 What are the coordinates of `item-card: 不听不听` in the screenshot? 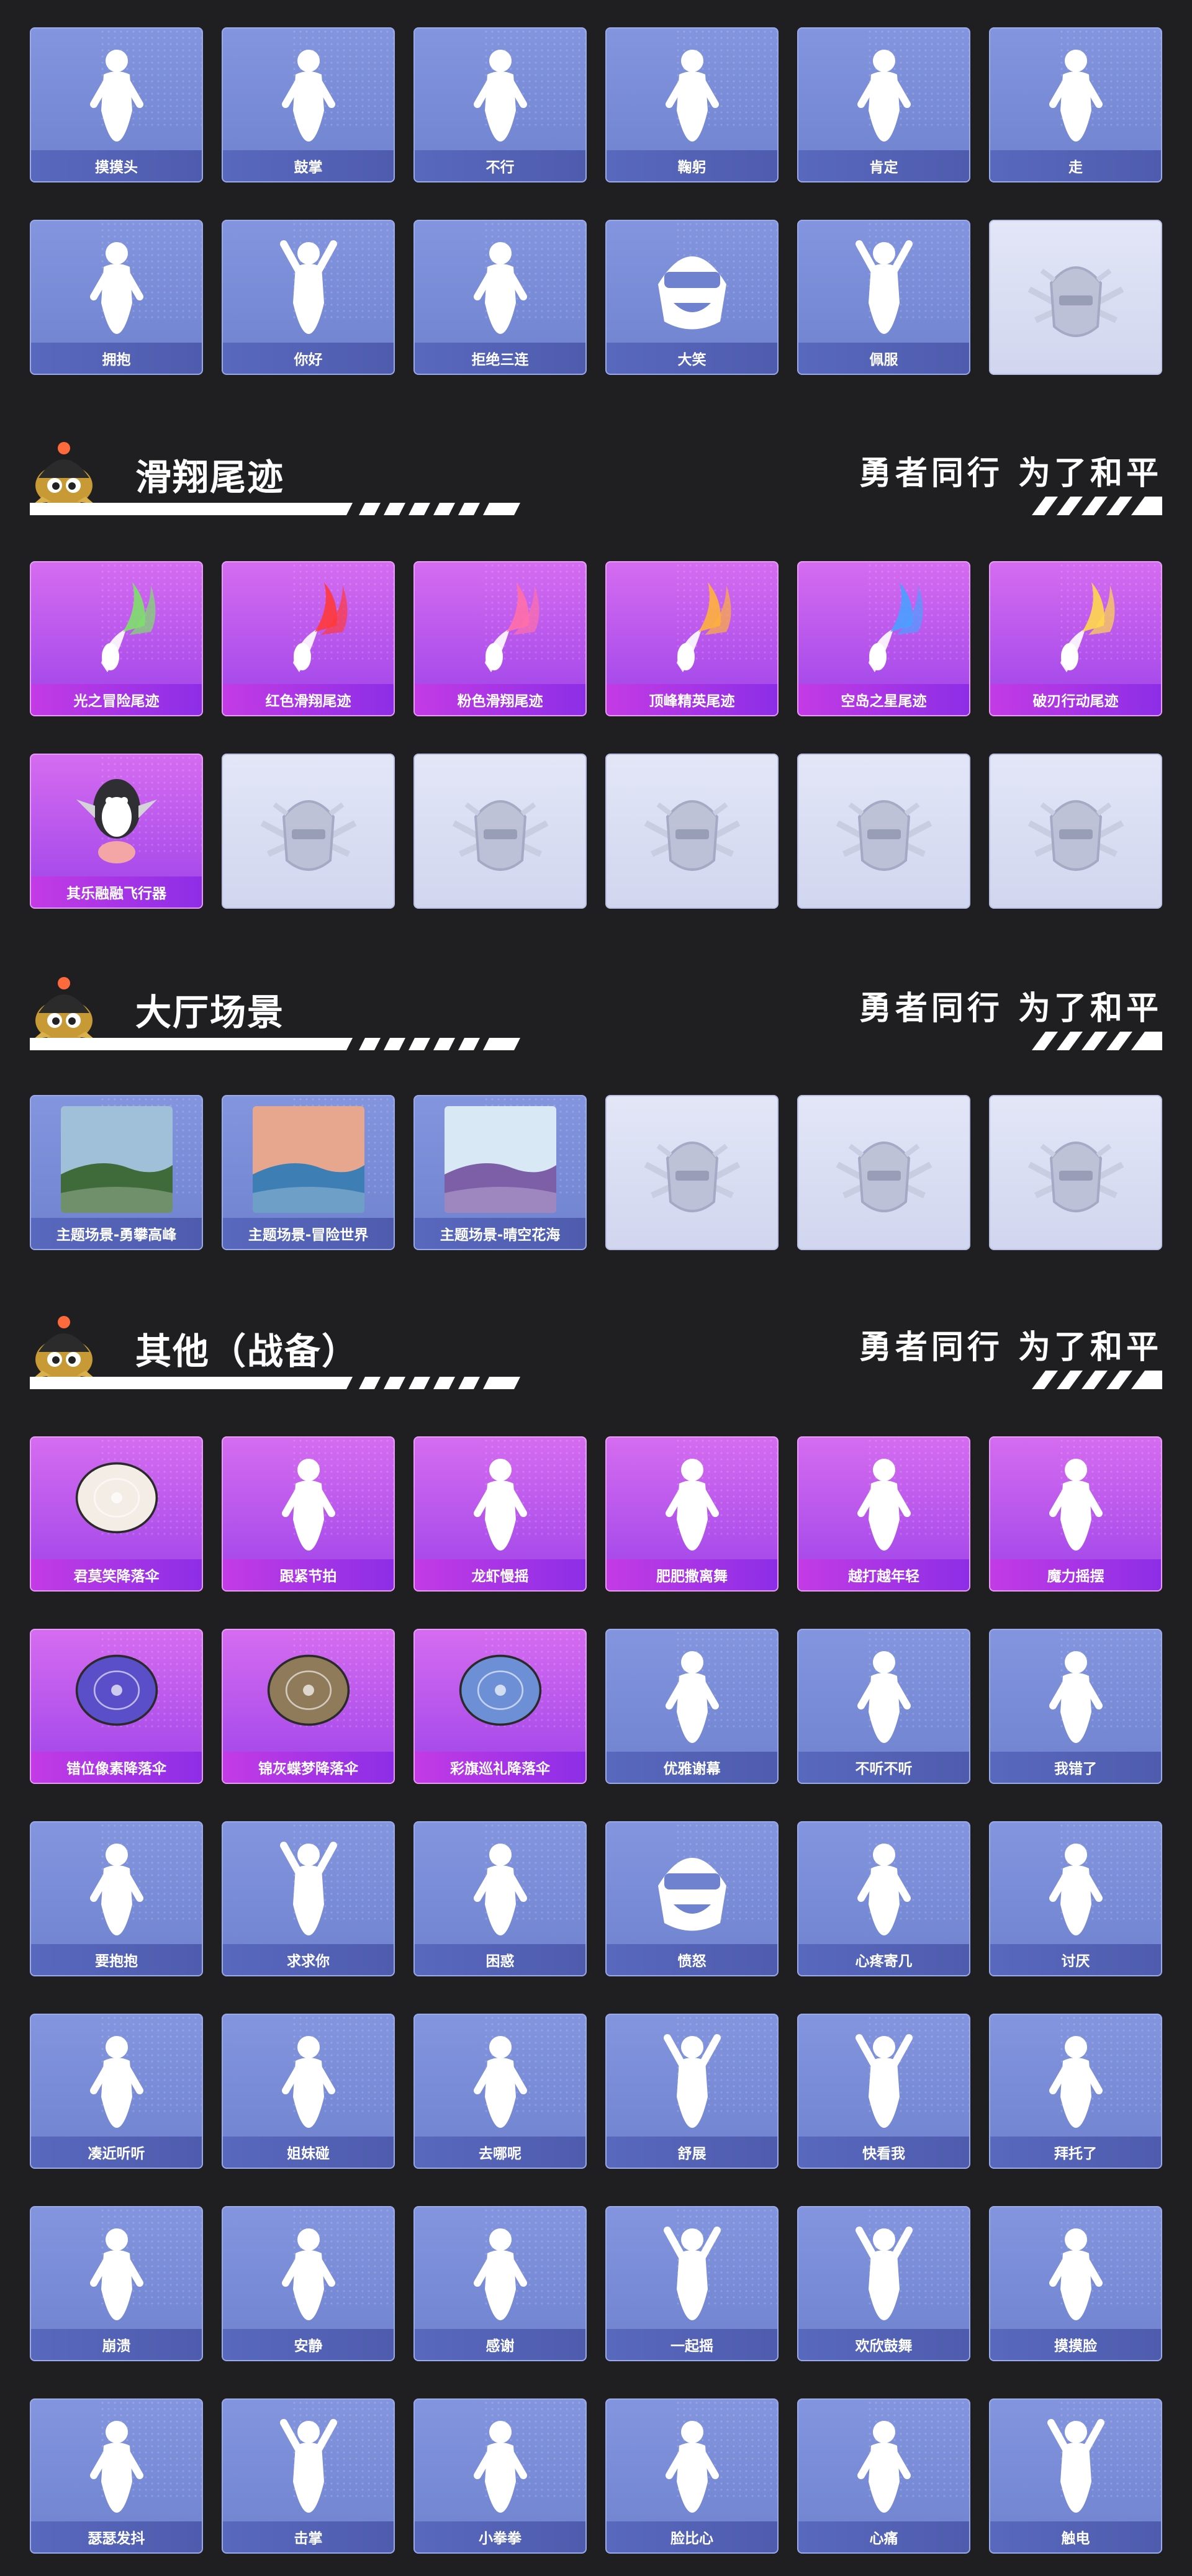 It's located at (883, 1706).